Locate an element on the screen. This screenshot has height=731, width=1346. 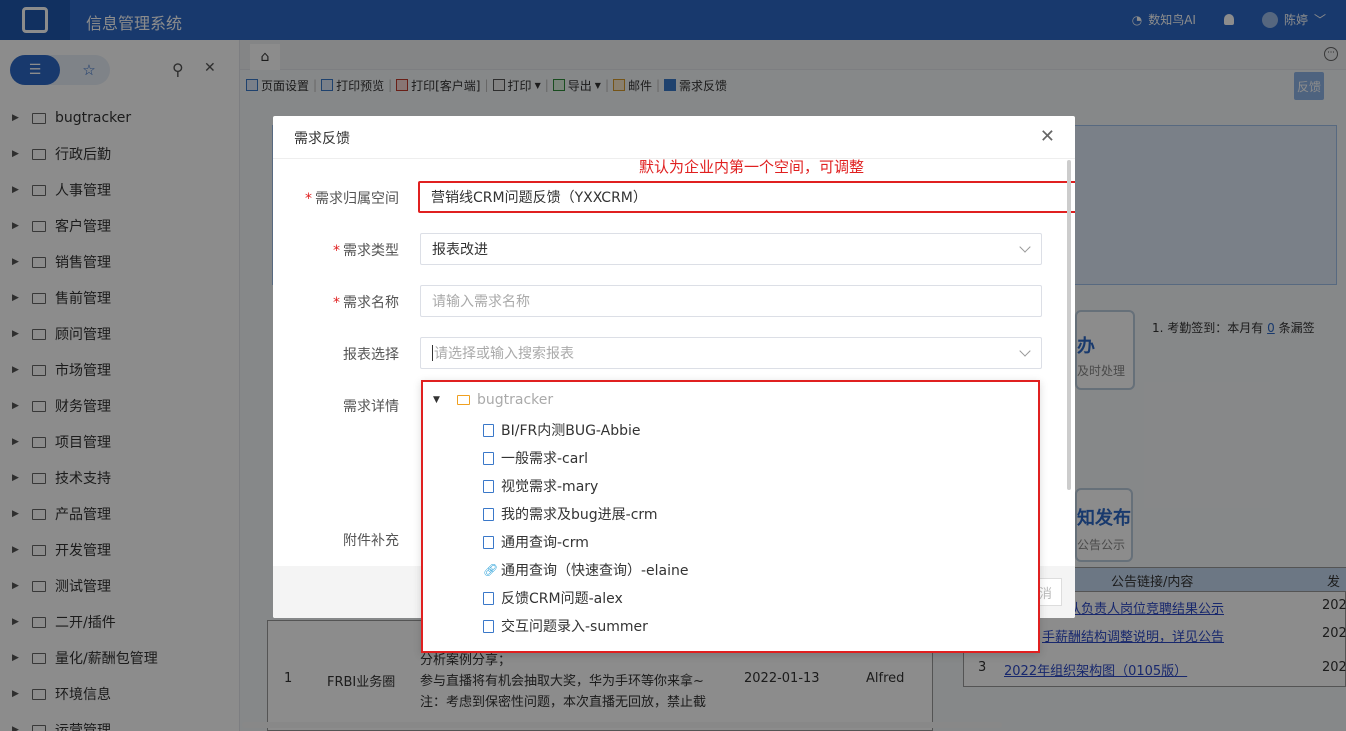
tree-item: 我的需求及bug进展-crm is located at coordinates (570, 514).